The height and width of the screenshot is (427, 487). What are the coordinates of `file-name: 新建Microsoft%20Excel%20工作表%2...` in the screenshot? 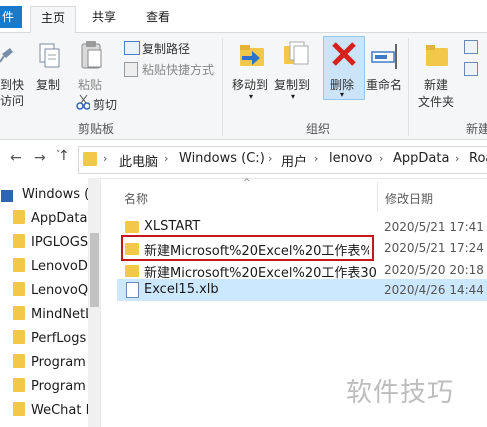 It's located at (256, 251).